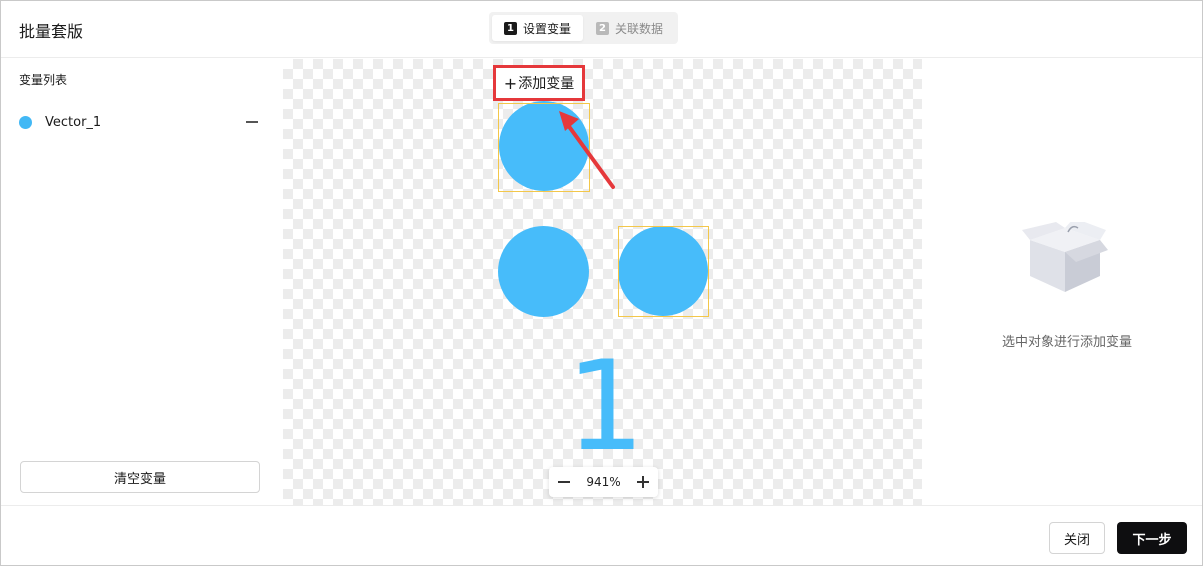 This screenshot has height=566, width=1203. I want to click on step-number: 2, so click(602, 28).